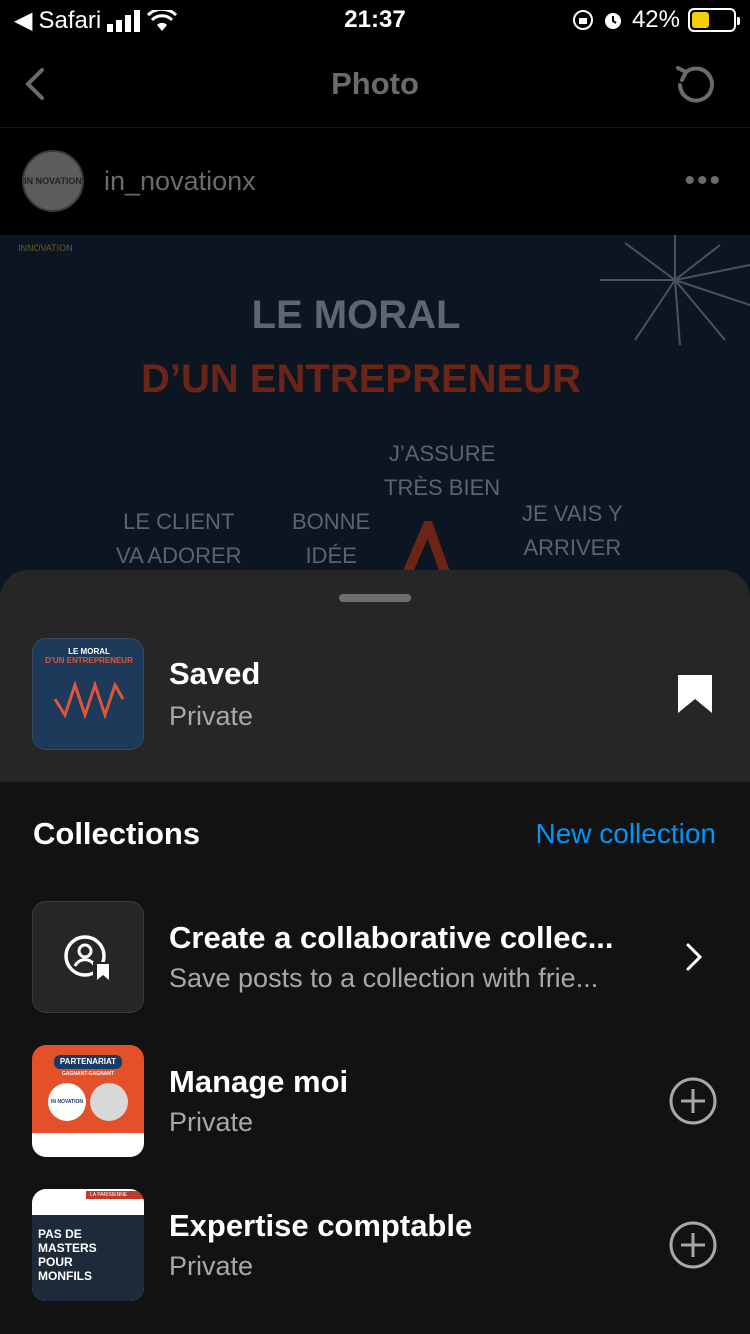 Image resolution: width=750 pixels, height=1334 pixels. Describe the element at coordinates (89, 699) in the screenshot. I see `thumb-zigzag` at that location.